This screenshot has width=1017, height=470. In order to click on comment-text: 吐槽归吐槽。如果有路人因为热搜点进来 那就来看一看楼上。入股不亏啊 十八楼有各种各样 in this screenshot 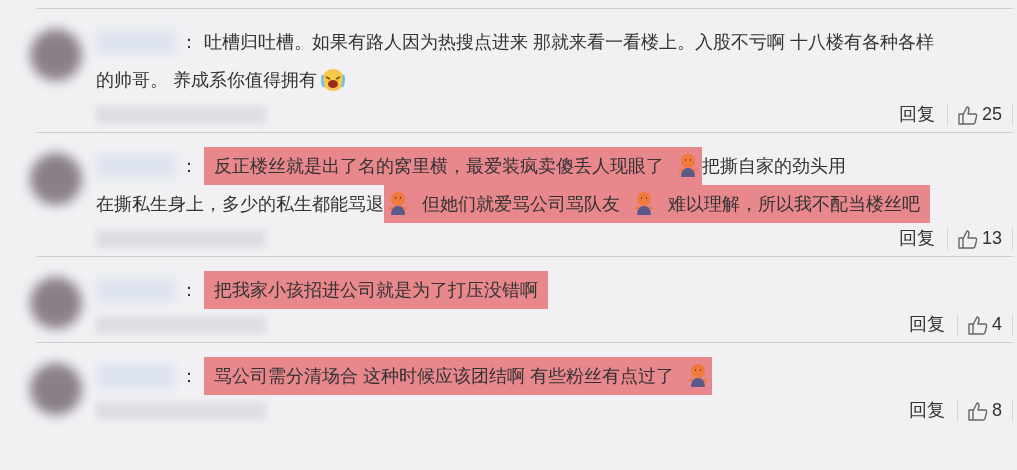, I will do `click(569, 42)`.